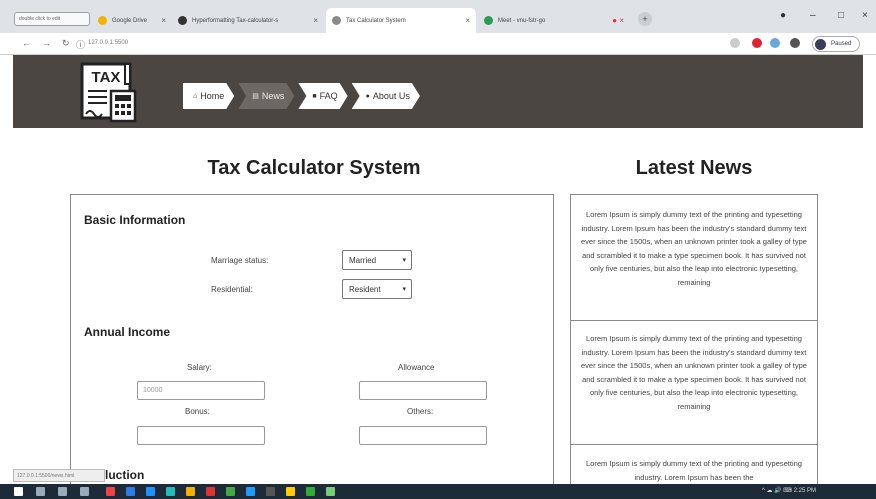  I want to click on nav-faq: ■ FAQ, so click(322, 96).